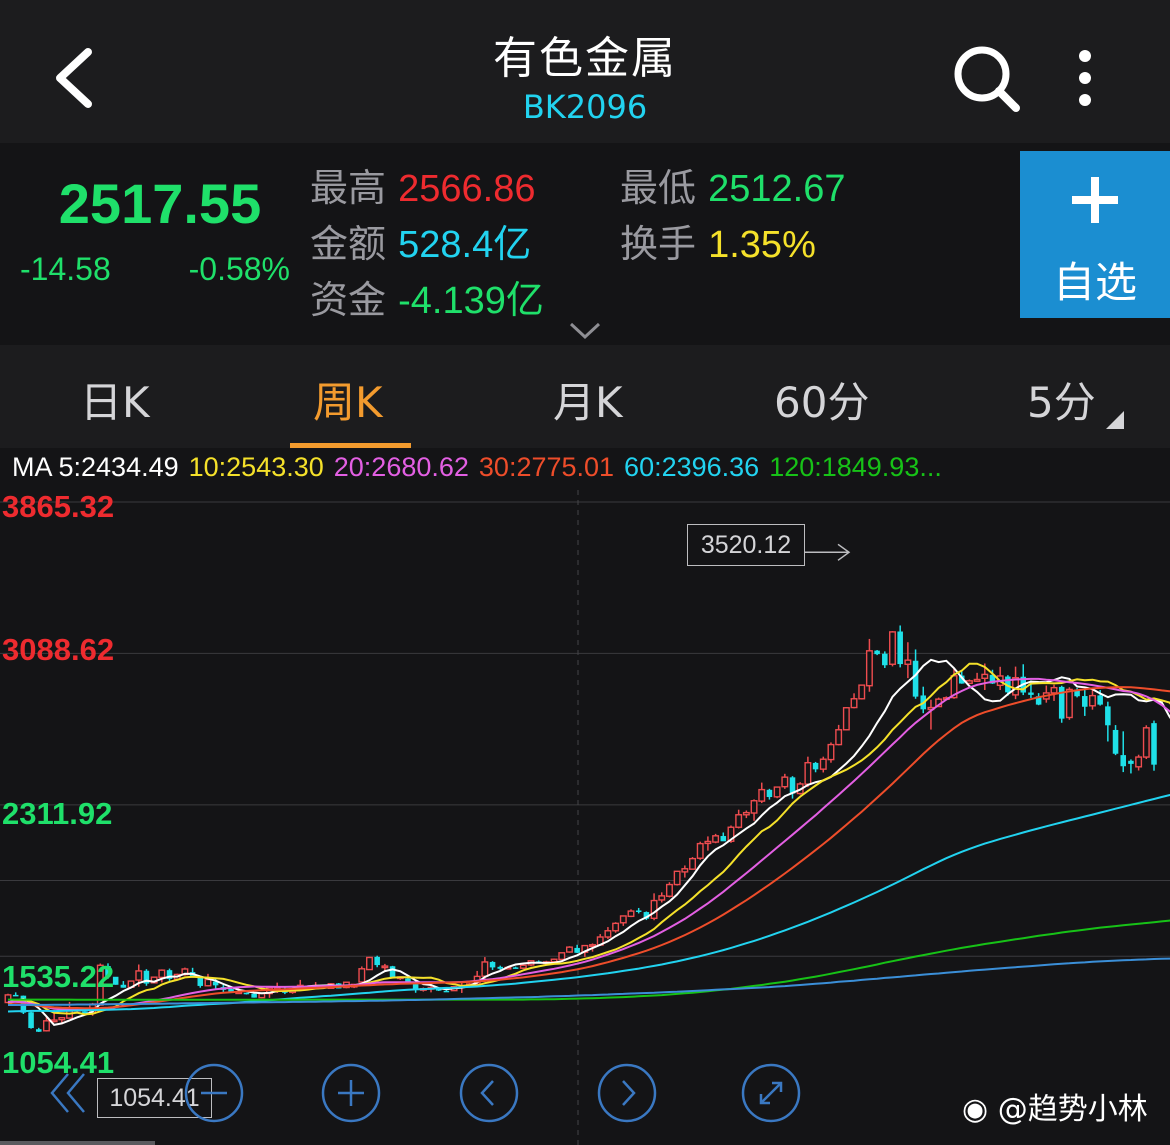 The image size is (1170, 1145). Describe the element at coordinates (465, 245) in the screenshot. I see `stat-amount-value: 528.4亿` at that location.